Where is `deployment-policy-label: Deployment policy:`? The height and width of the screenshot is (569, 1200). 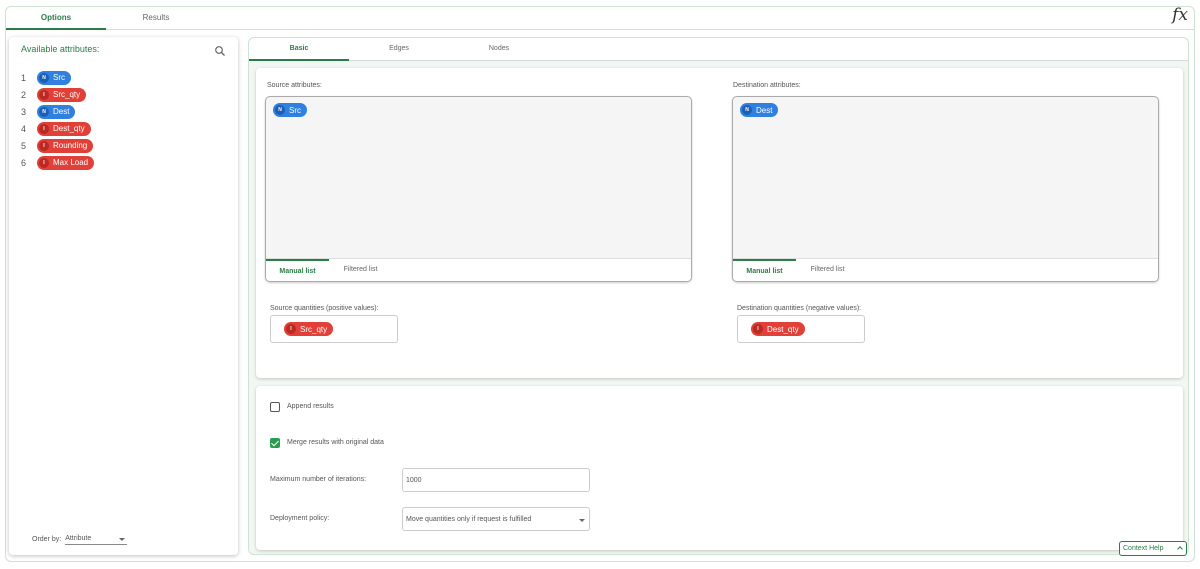
deployment-policy-label: Deployment policy: is located at coordinates (300, 518).